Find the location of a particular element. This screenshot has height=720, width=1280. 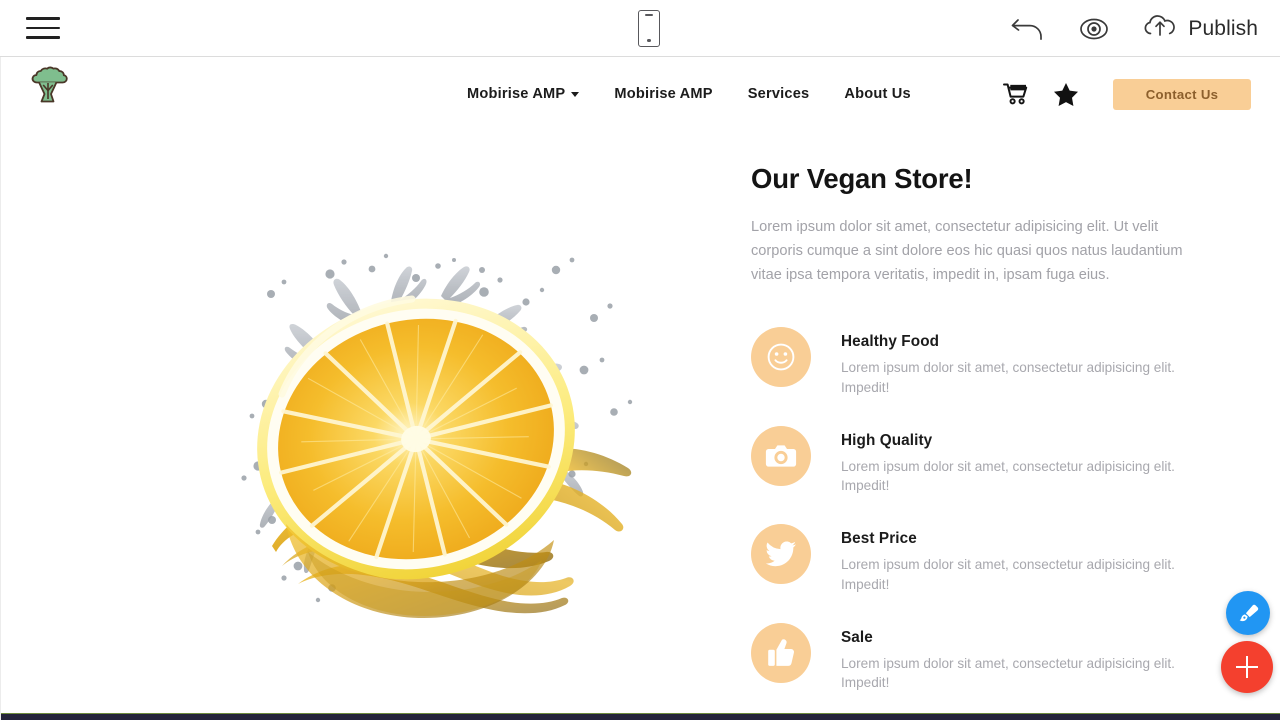

editor-toolbar: Publish is located at coordinates (640, 28).